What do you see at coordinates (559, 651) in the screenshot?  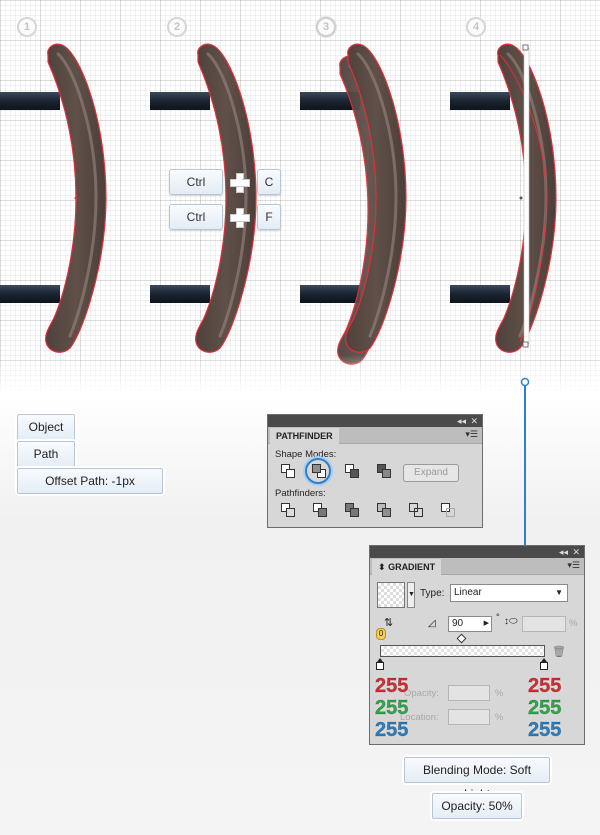 I see `delete-stop-icon: 🗑` at bounding box center [559, 651].